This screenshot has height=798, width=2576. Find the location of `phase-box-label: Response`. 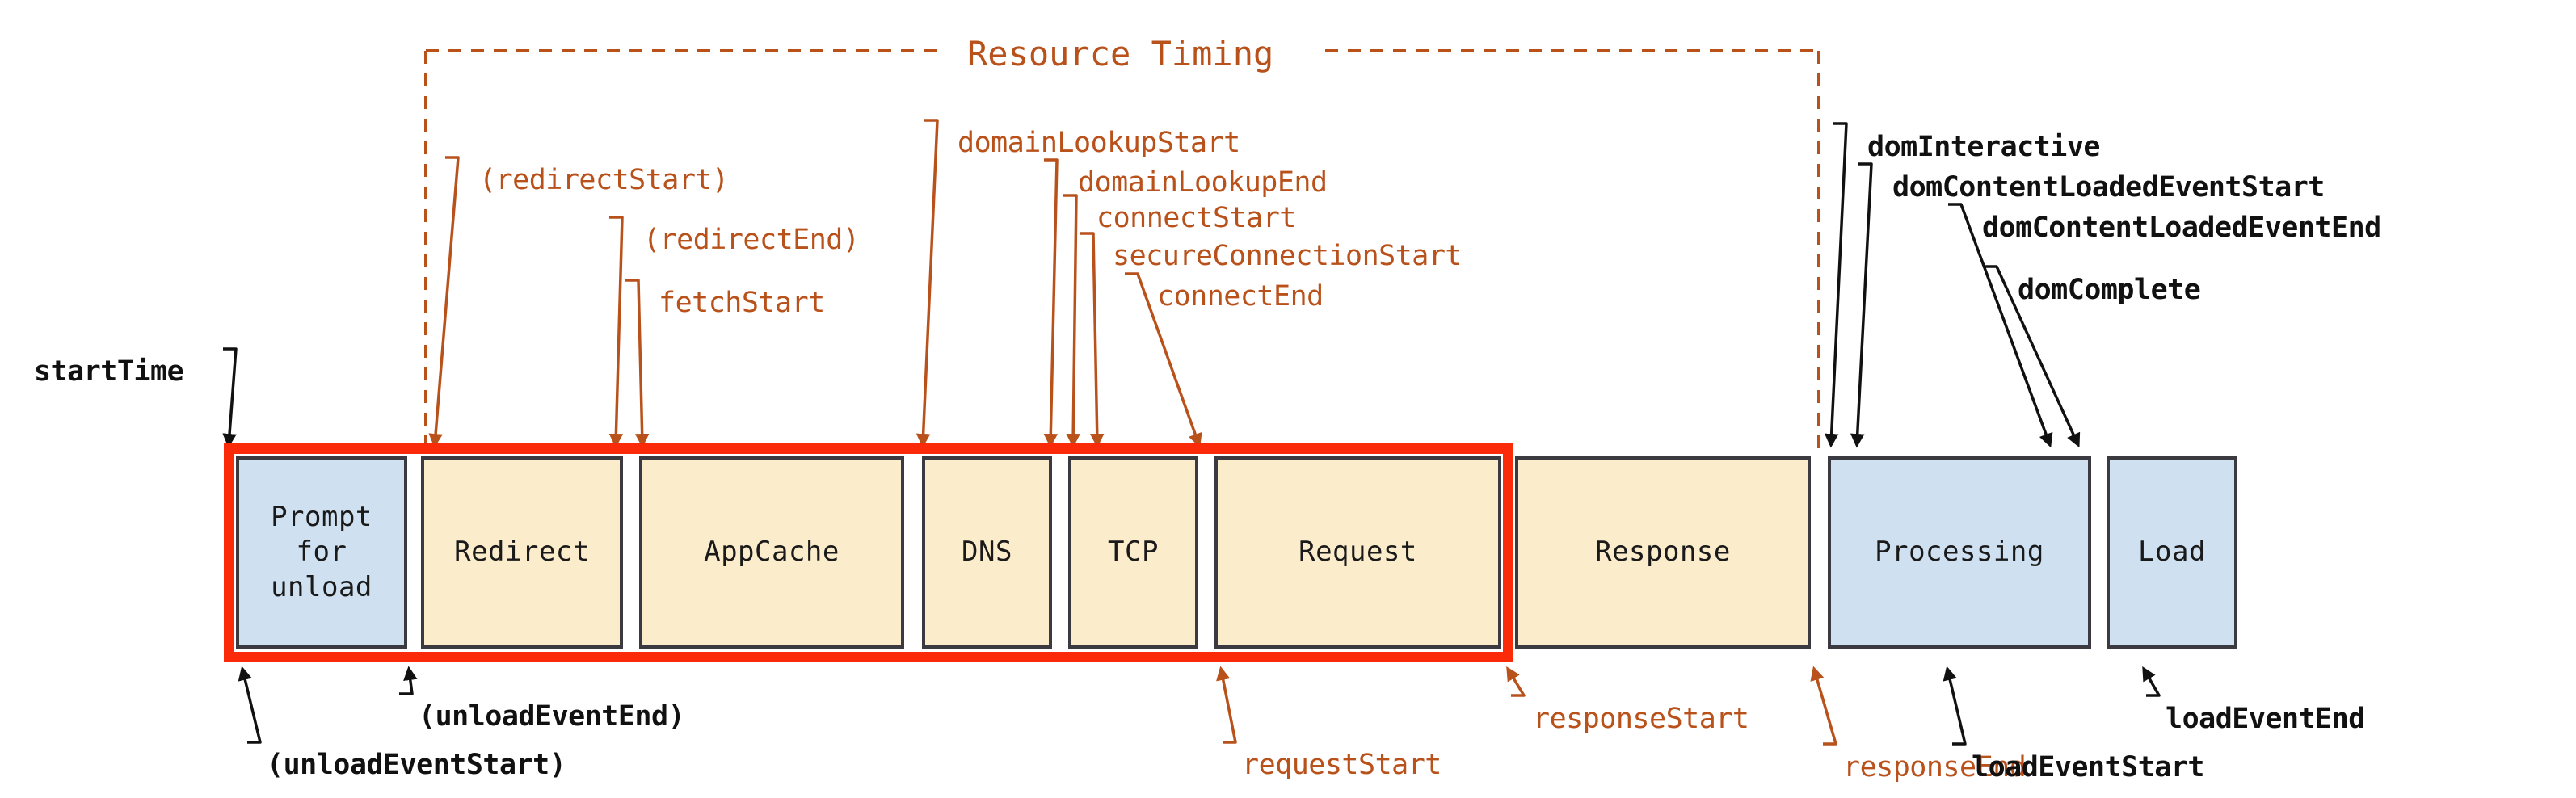

phase-box-label: Response is located at coordinates (1663, 552).